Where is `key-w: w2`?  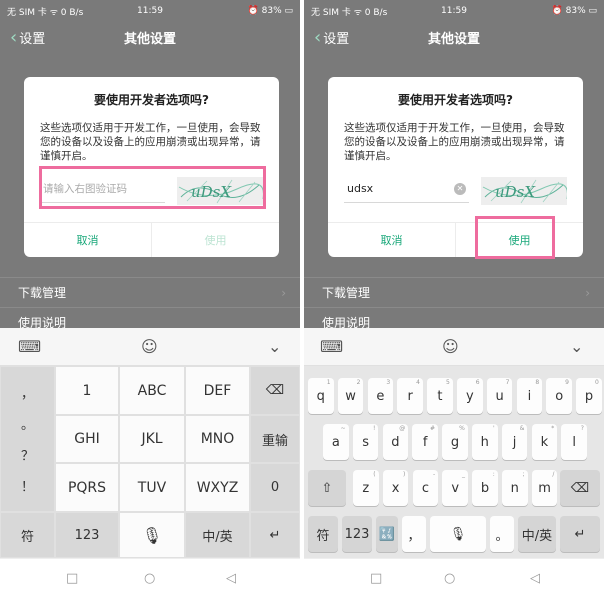
key-w: w2 is located at coordinates (350, 396).